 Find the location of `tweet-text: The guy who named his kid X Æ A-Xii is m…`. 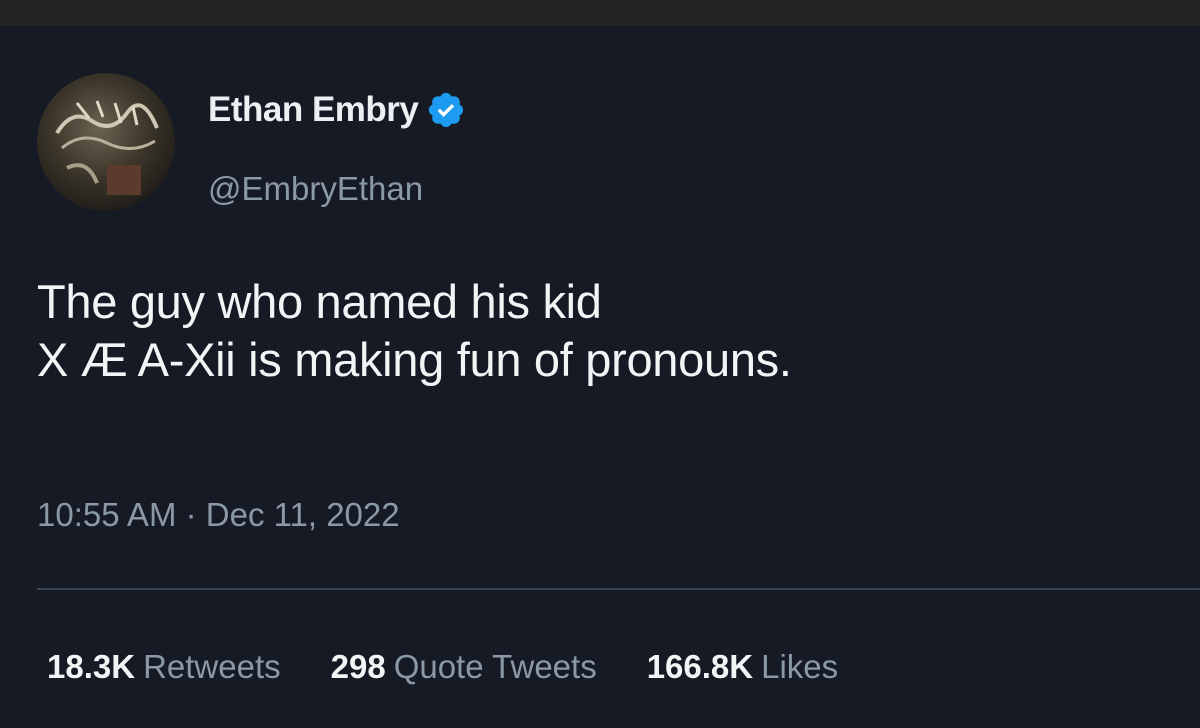

tweet-text: The guy who named his kid X Æ A-Xii is m… is located at coordinates (597, 331).